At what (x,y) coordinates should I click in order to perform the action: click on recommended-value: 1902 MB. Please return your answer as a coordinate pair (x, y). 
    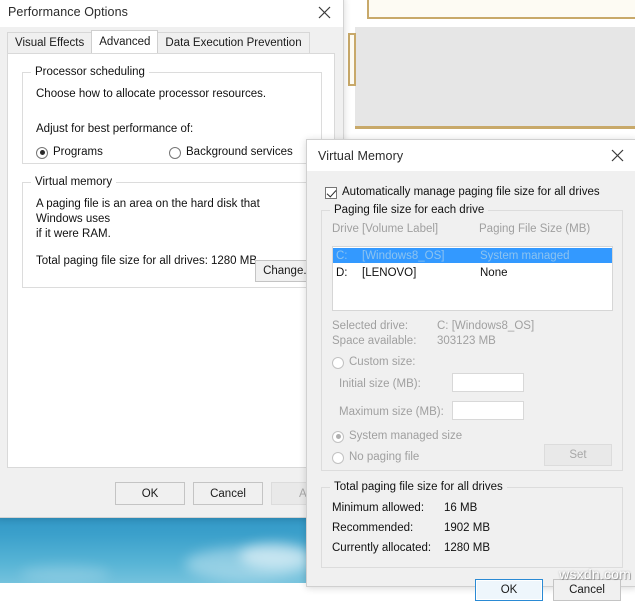
    Looking at the image, I should click on (467, 528).